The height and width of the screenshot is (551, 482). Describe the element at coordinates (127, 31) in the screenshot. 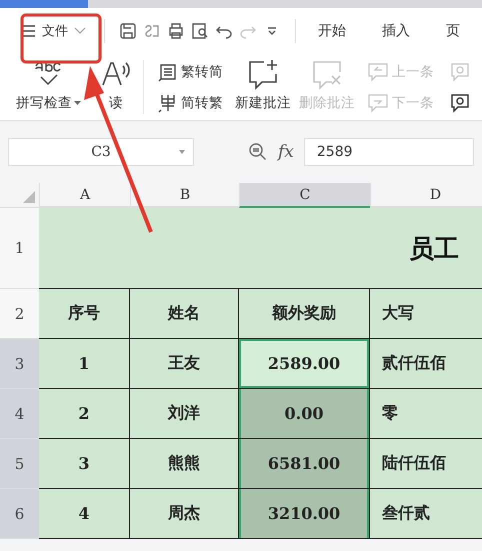

I see `save-icon` at that location.